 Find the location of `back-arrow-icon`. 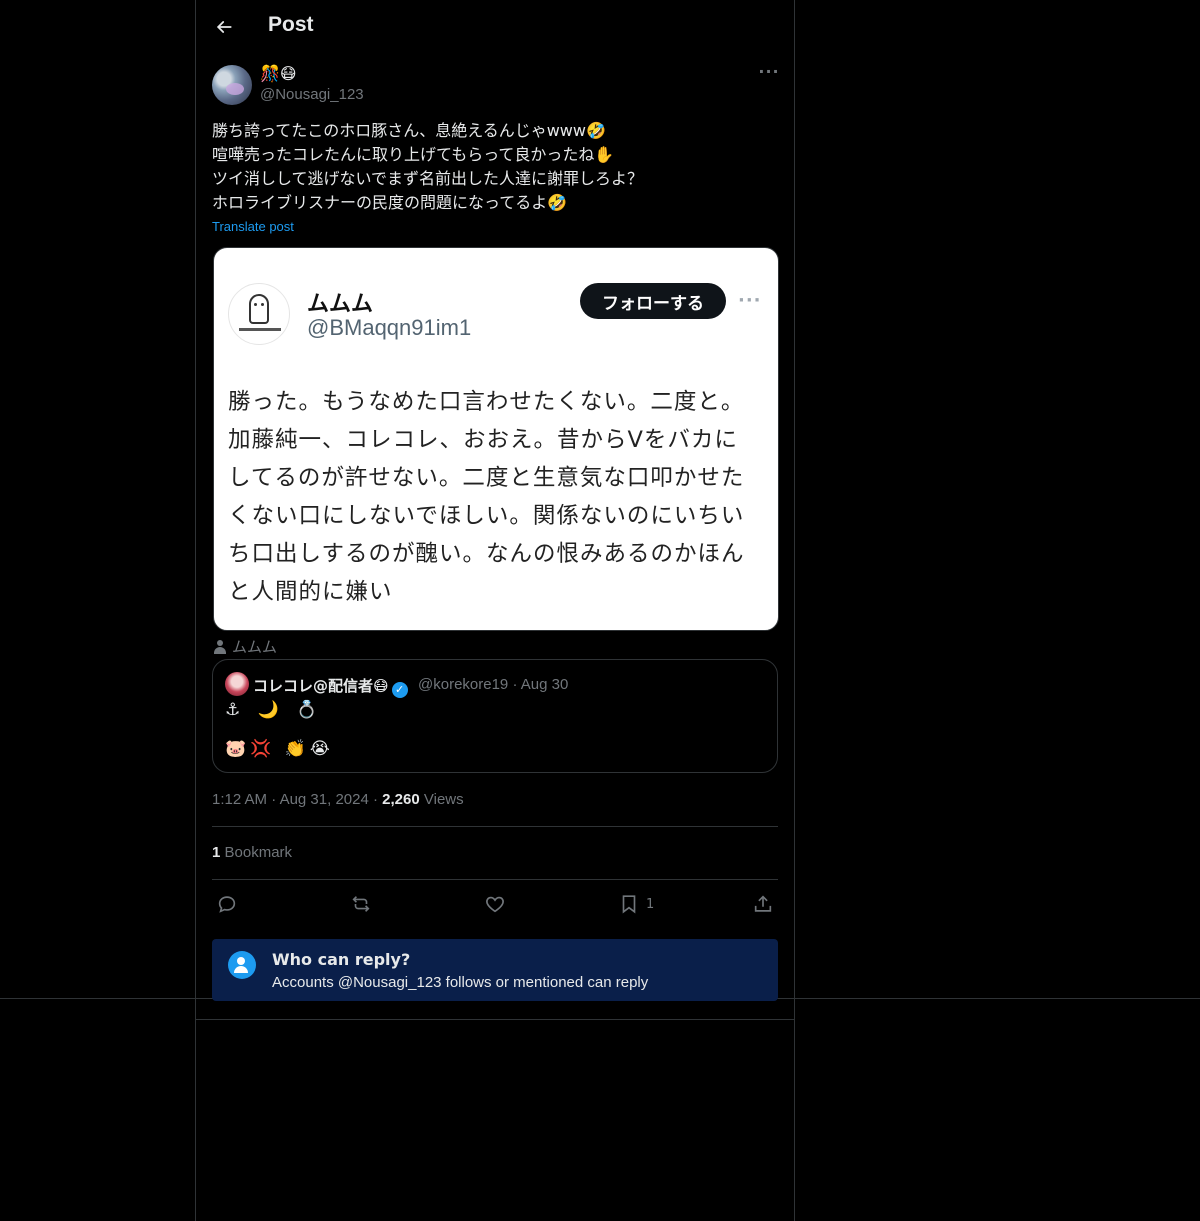

back-arrow-icon is located at coordinates (224, 27).